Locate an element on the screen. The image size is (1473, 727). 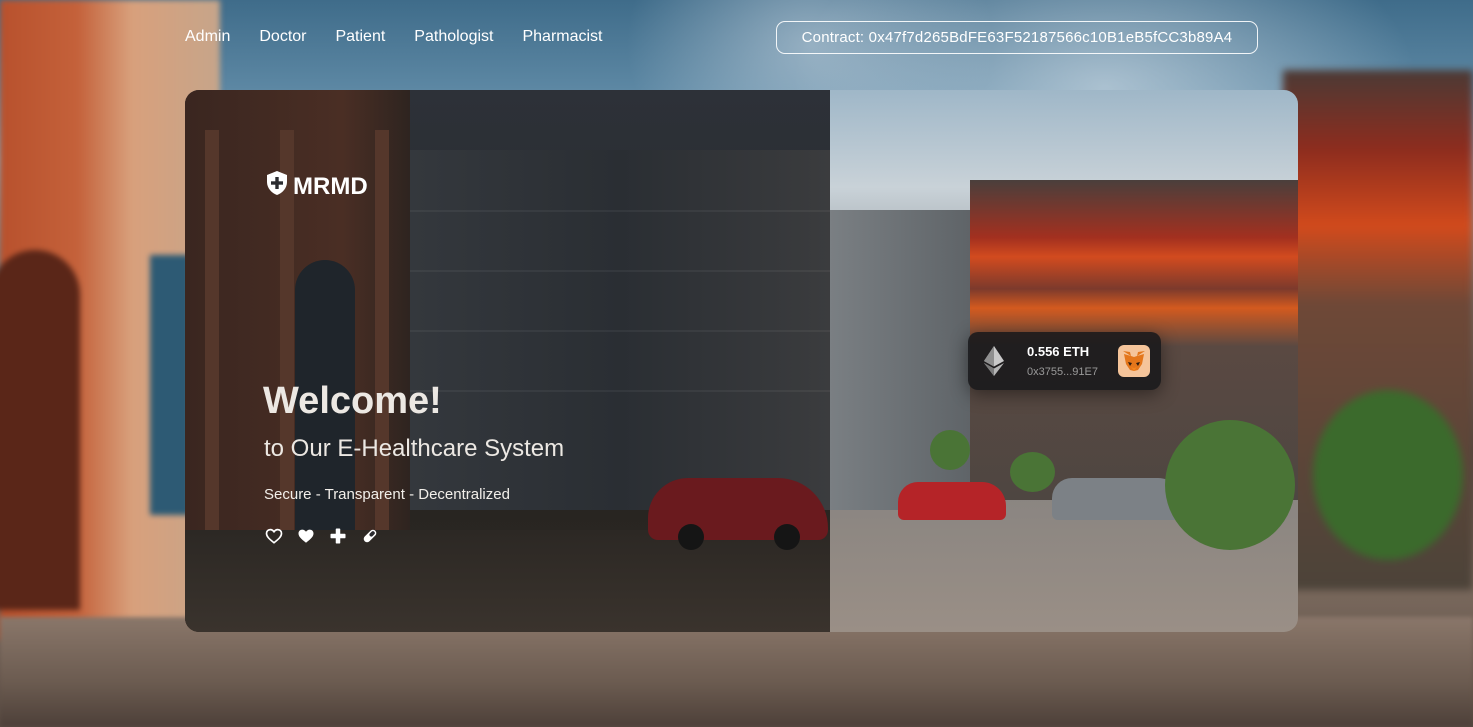
ethereum-icon is located at coordinates (994, 361).